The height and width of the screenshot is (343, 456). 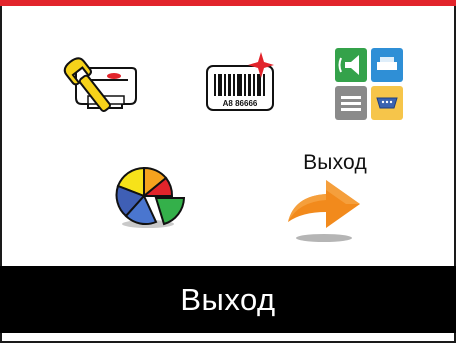 I want to click on pie-chart-icon, so click(x=150, y=197).